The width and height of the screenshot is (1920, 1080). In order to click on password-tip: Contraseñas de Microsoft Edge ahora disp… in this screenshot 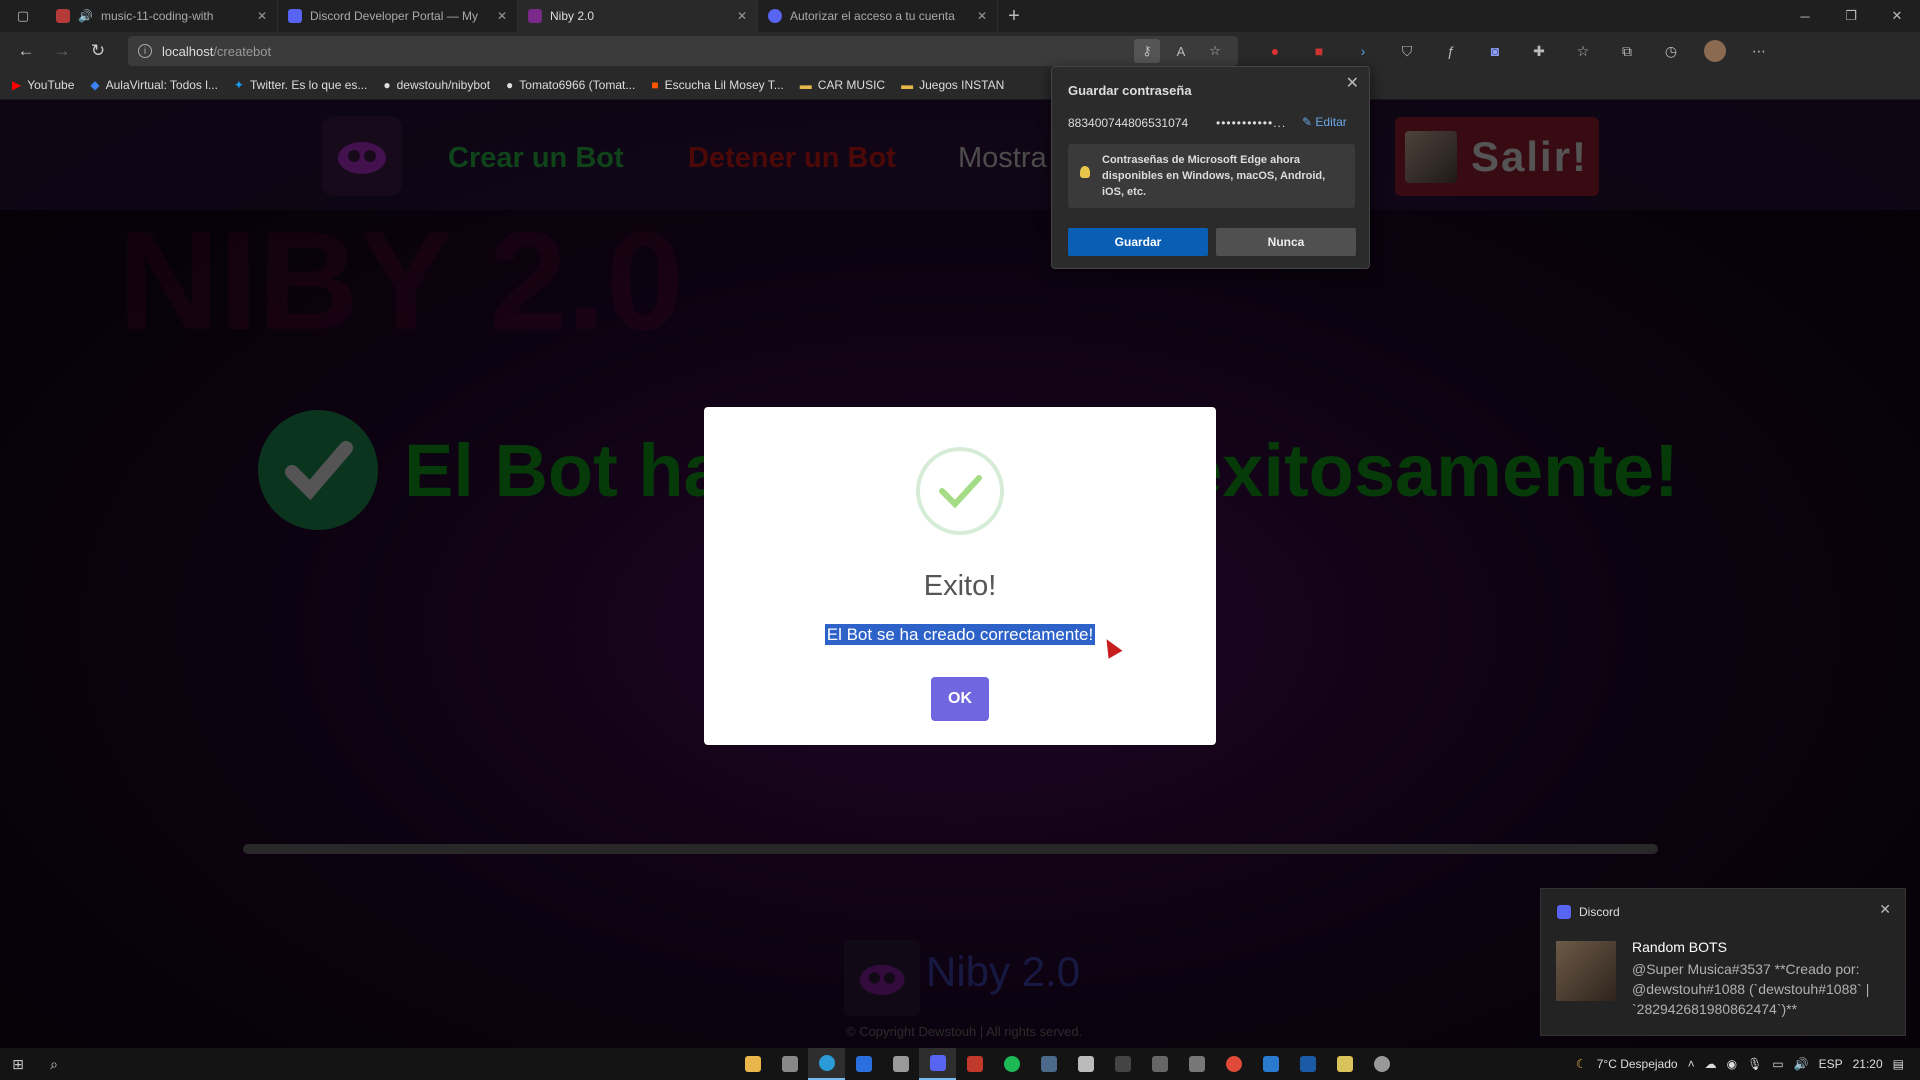, I will do `click(1211, 176)`.